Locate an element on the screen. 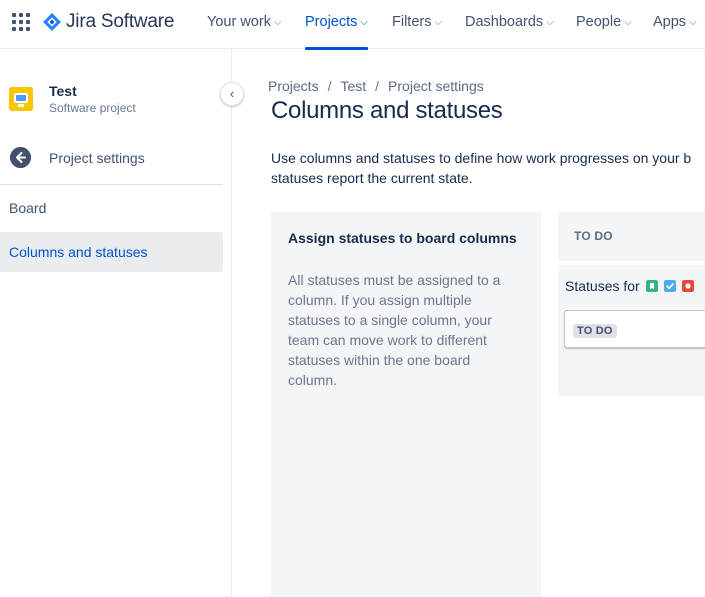  nav-filters: Filters ⌵ is located at coordinates (417, 24).